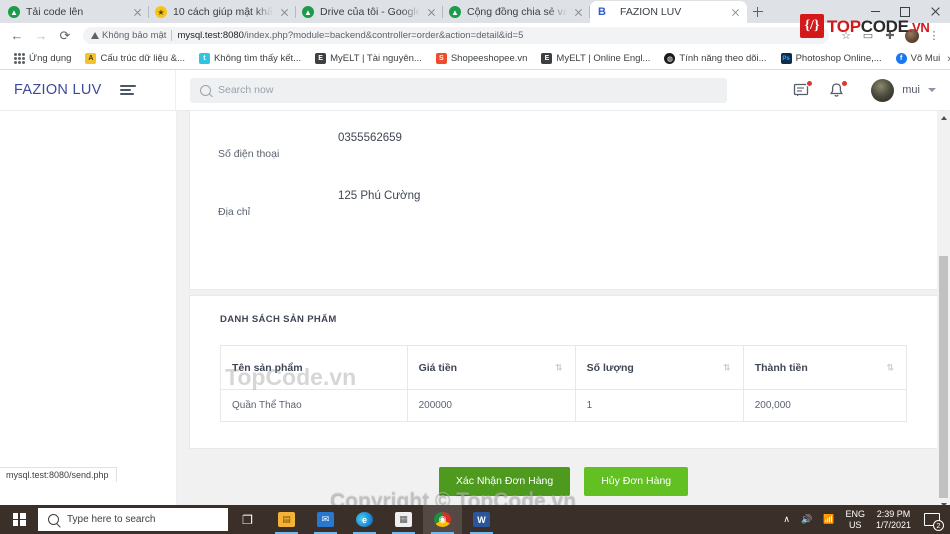 The width and height of the screenshot is (950, 534). I want to click on hamburger-icon, so click(127, 90).